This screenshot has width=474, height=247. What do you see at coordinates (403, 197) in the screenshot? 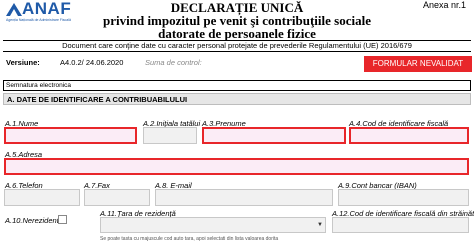
I see `cont-bancar-input` at bounding box center [403, 197].